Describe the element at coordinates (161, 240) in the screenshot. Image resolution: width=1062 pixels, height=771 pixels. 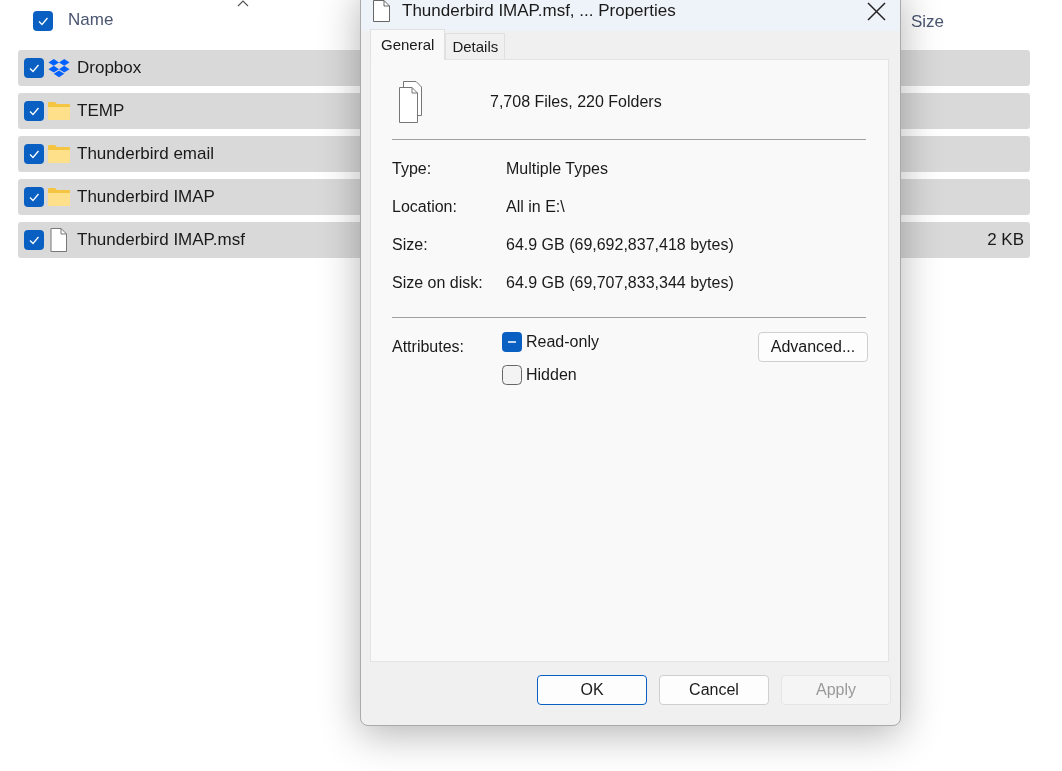
I see `file-name: Thunderbird IMAP.msf` at that location.